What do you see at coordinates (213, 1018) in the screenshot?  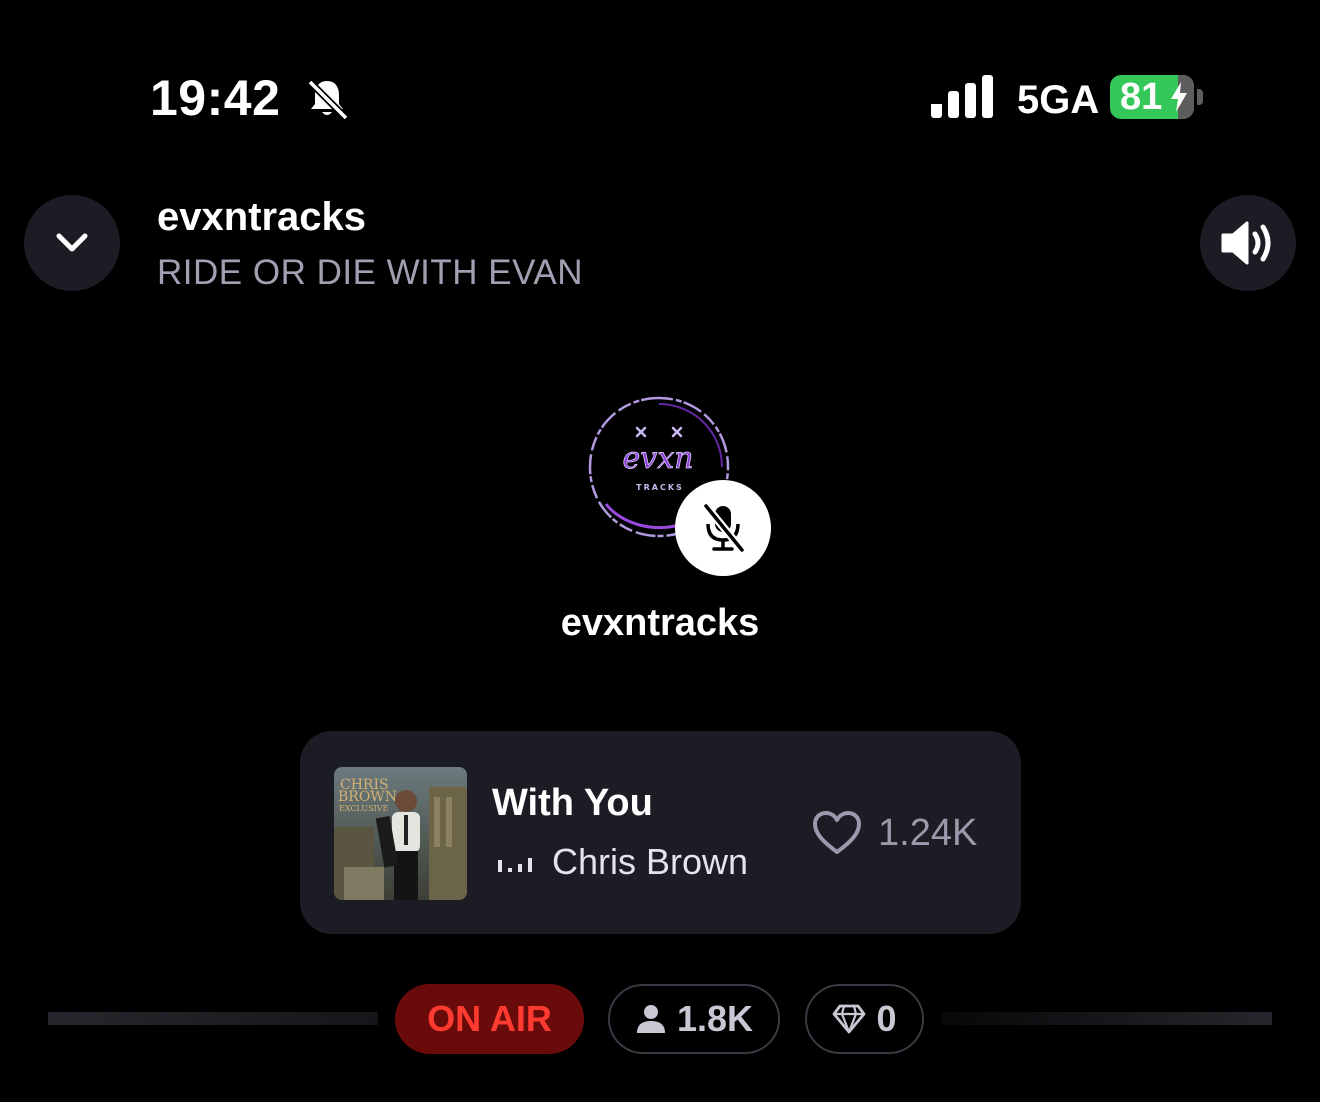 I see `divider-left` at bounding box center [213, 1018].